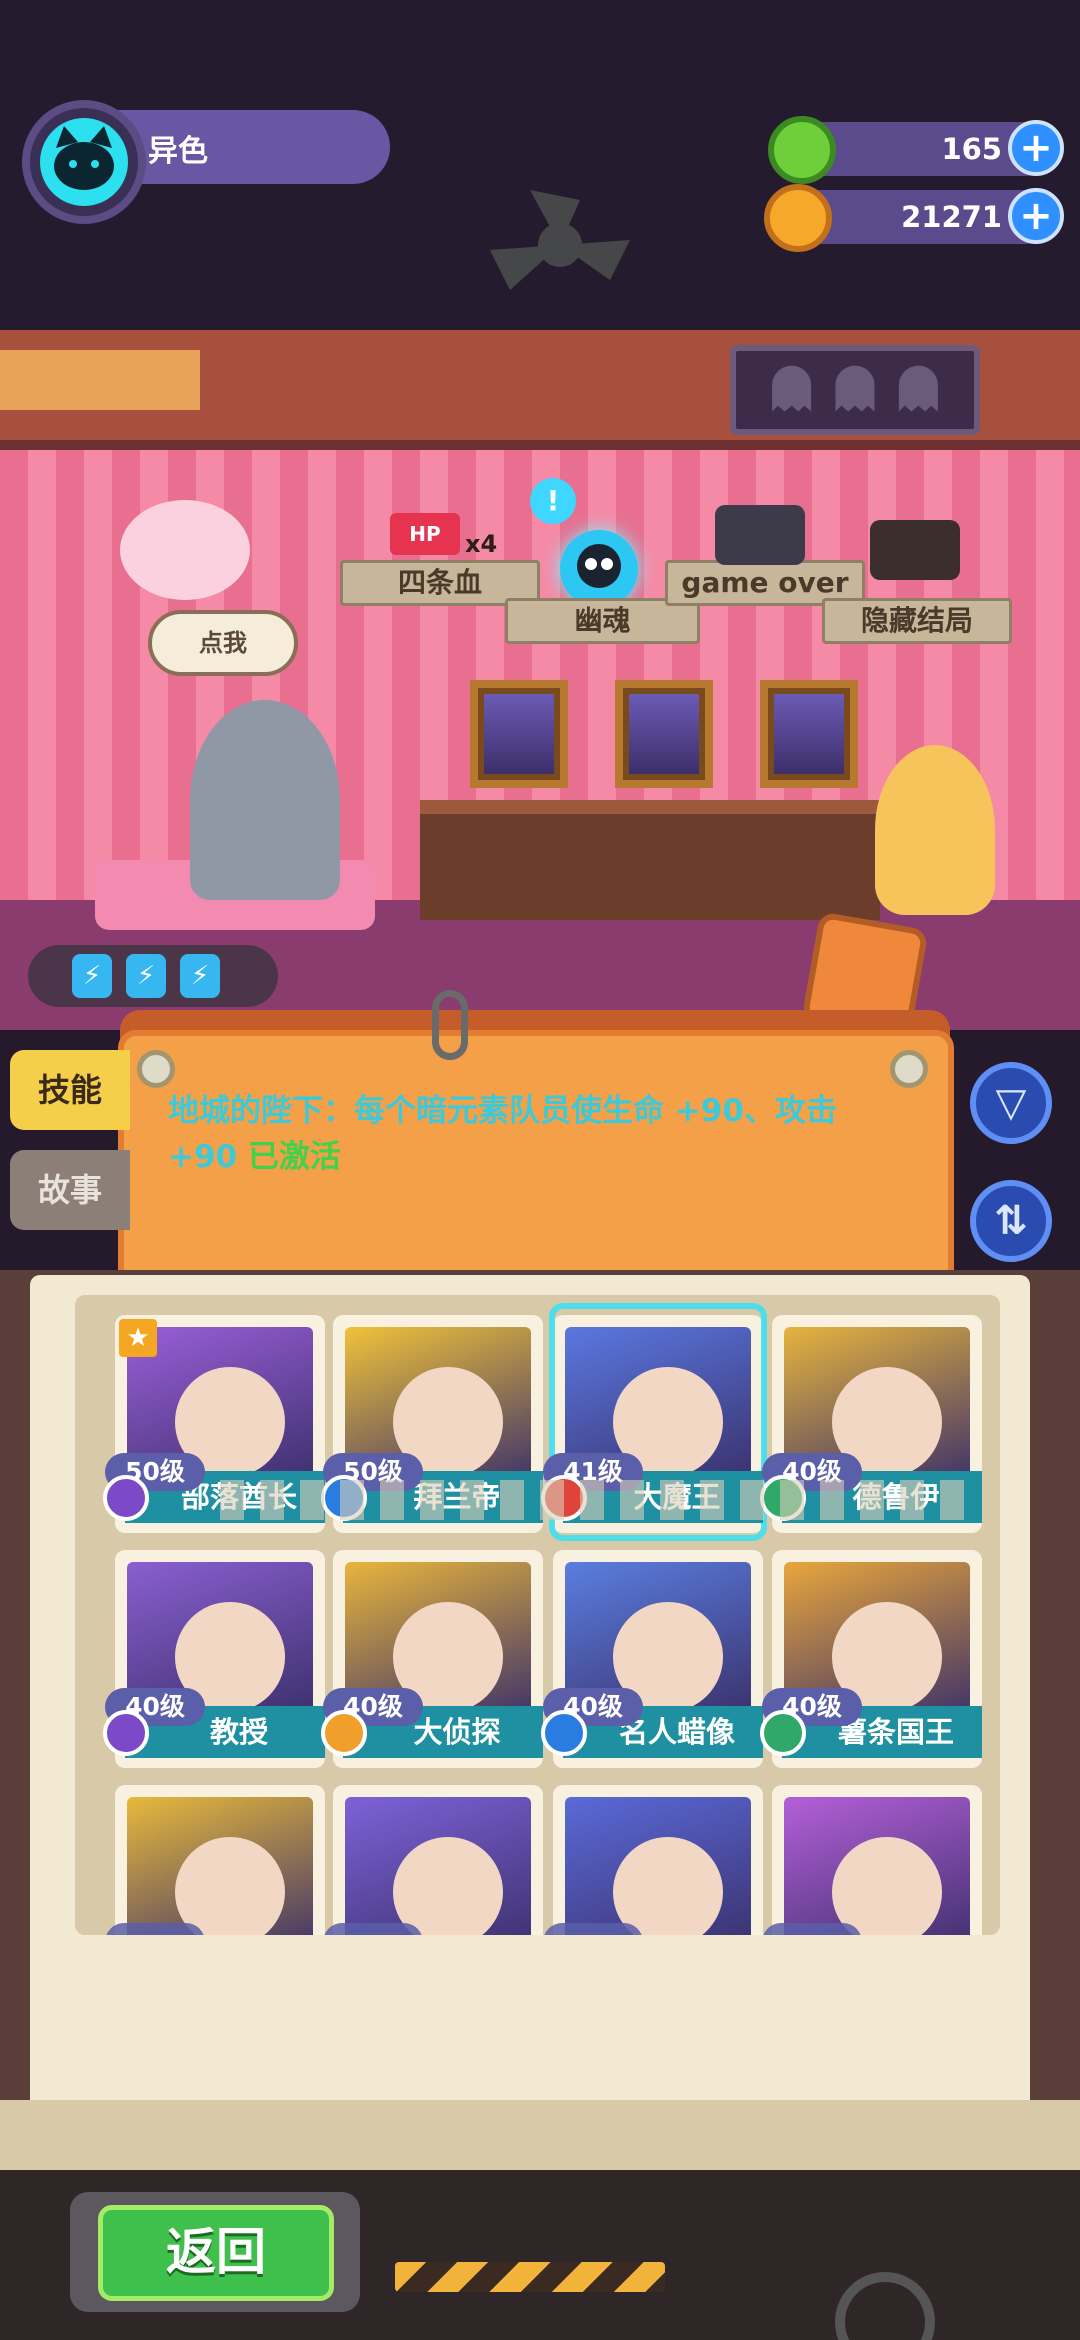 Image resolution: width=1080 pixels, height=2340 pixels. I want to click on hp-badge: HP, so click(425, 534).